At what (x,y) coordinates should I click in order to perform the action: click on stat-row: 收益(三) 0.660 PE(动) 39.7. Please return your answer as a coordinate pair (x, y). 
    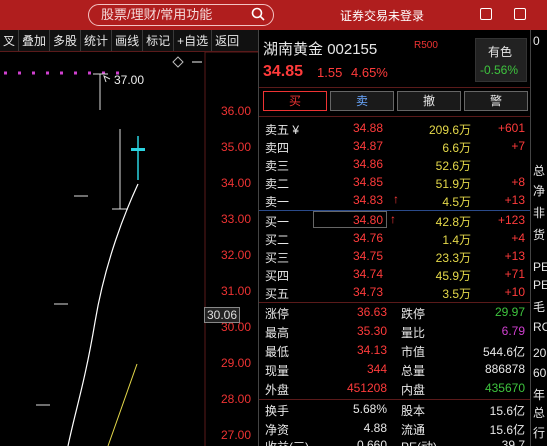
    Looking at the image, I should click on (395, 441).